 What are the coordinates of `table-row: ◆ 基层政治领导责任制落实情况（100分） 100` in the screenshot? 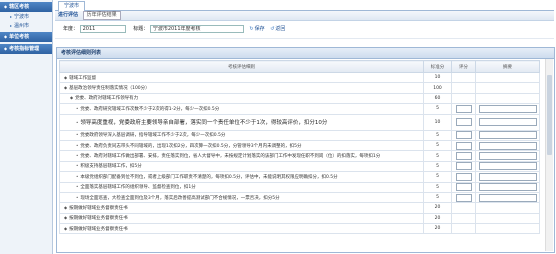 It's located at (299, 88).